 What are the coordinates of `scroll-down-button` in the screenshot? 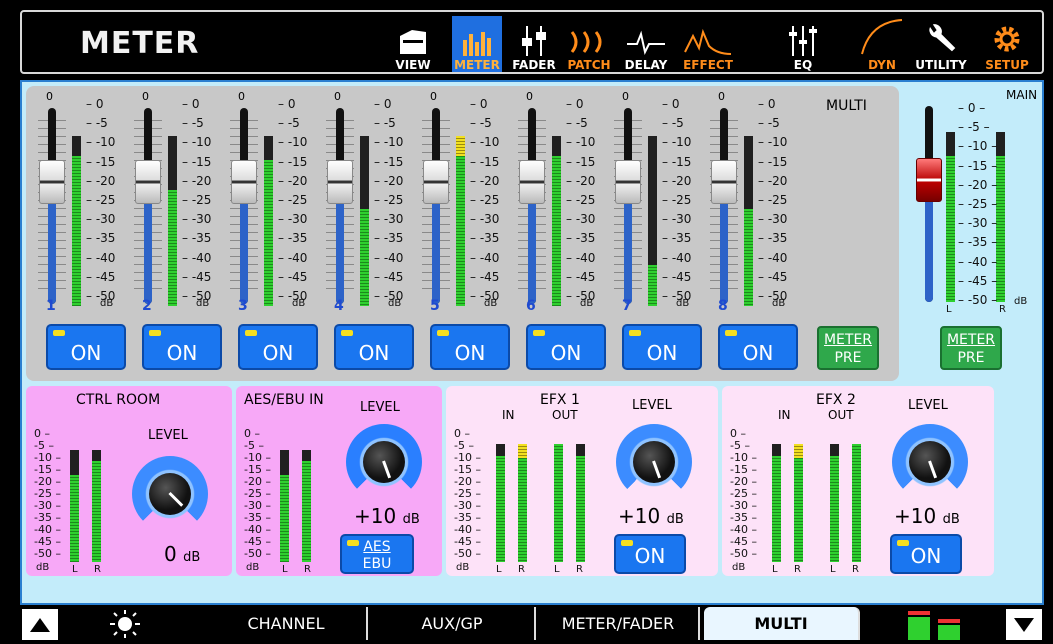 It's located at (1024, 624).